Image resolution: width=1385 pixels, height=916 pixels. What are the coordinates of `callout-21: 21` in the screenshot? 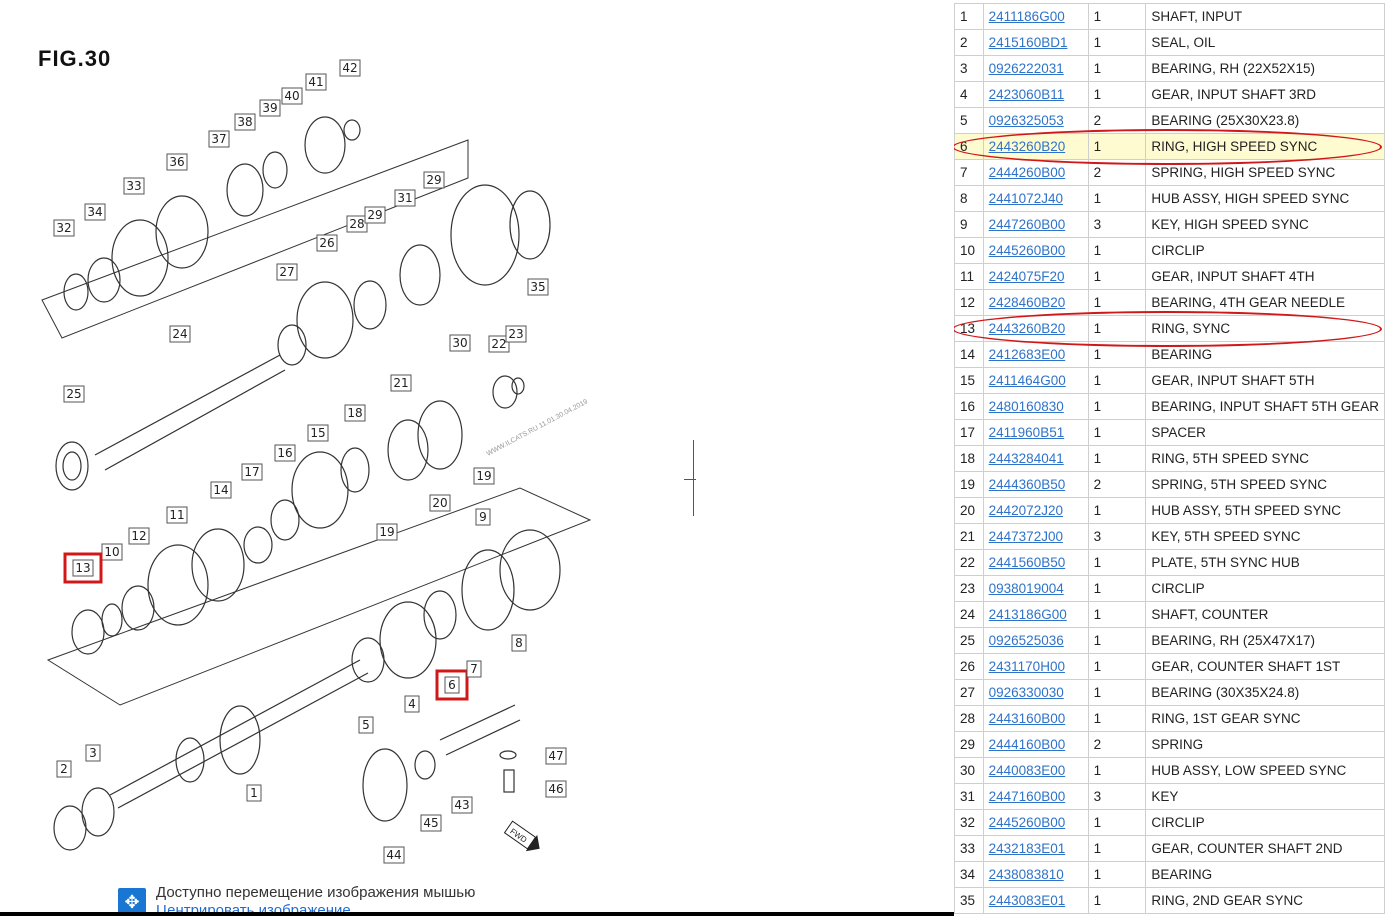 It's located at (401, 383).